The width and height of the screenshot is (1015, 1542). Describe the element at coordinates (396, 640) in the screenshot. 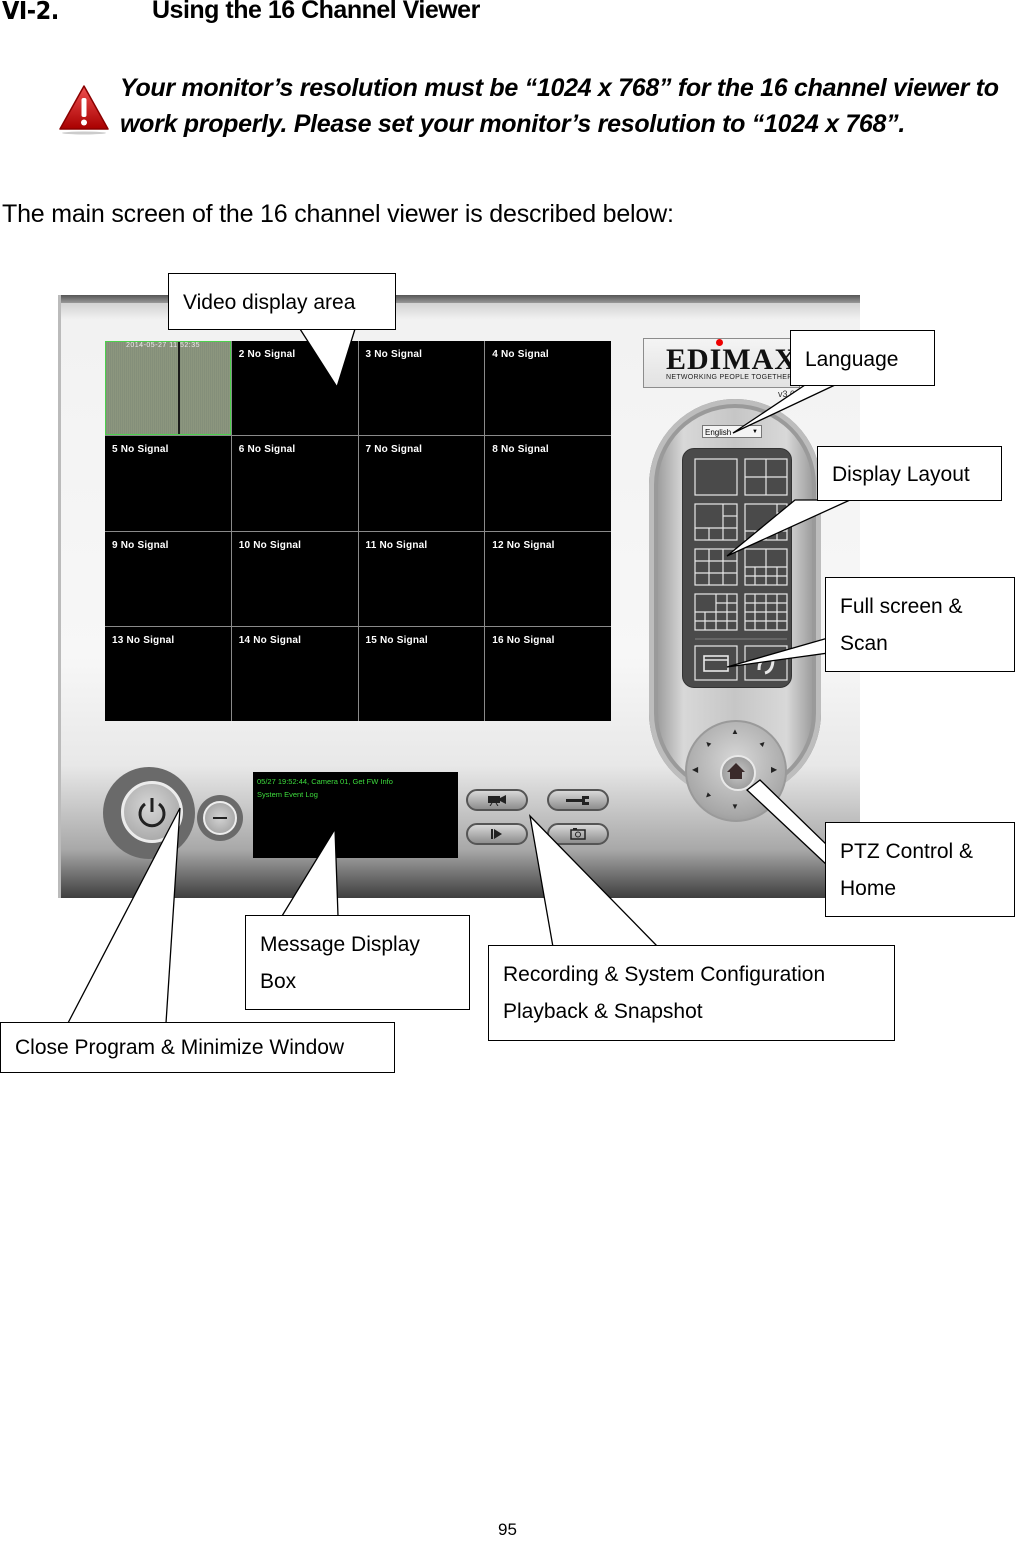

I see `channel-label: 15 No Signal` at that location.